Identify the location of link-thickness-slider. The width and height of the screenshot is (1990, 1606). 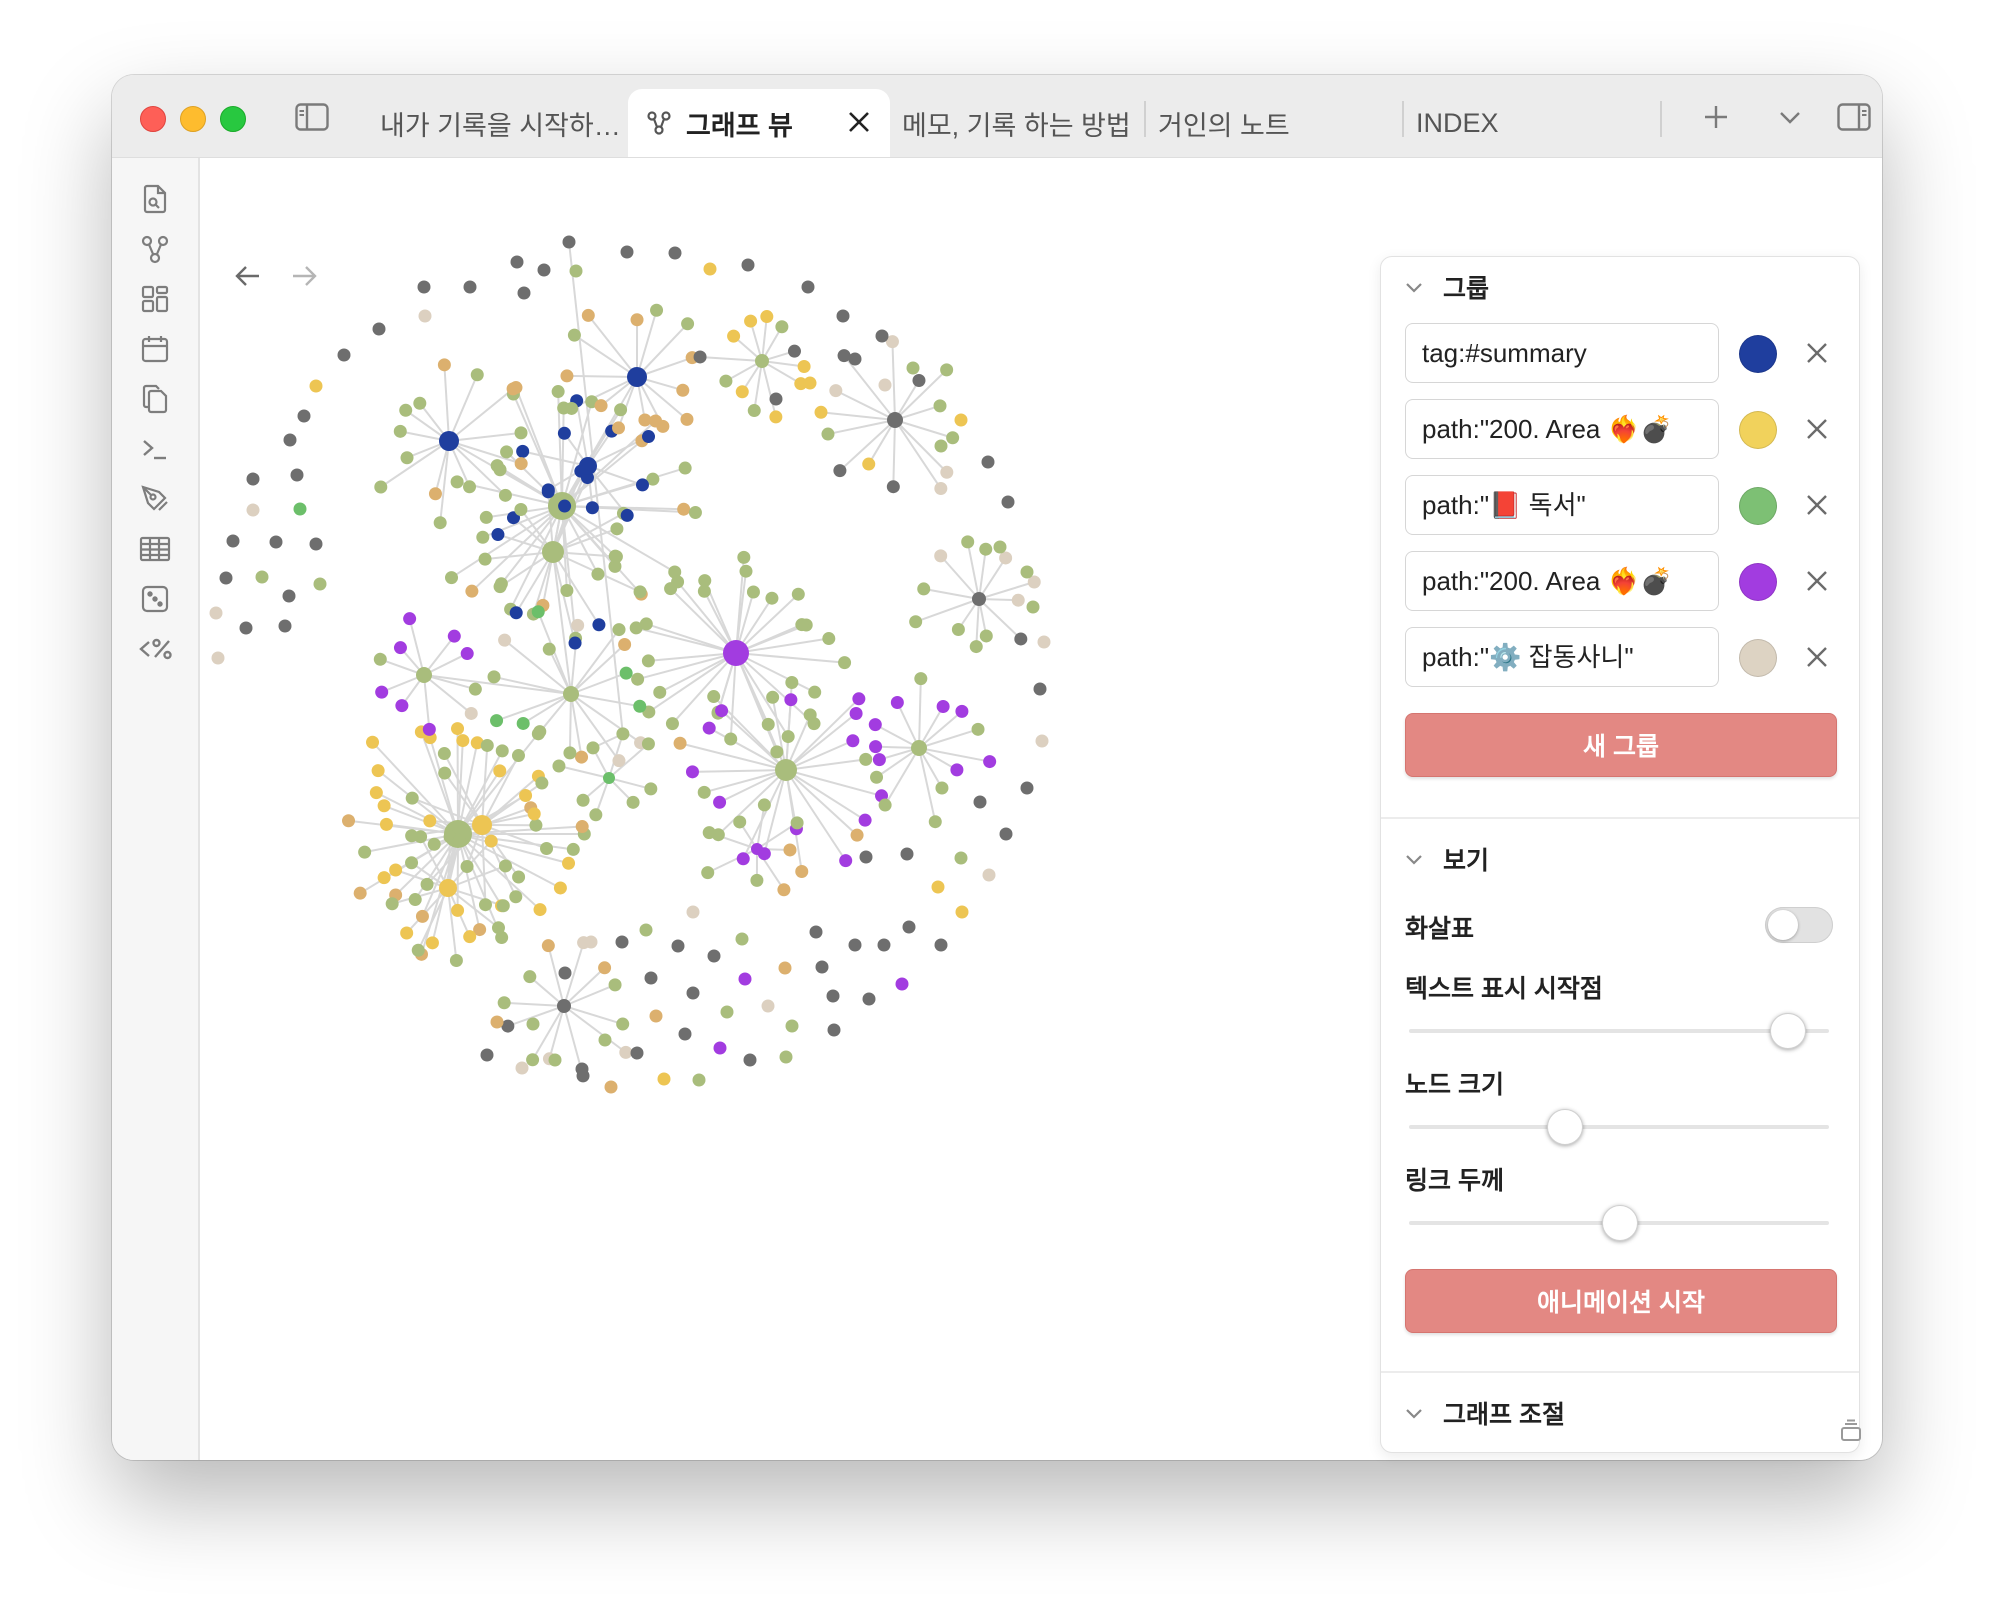
(1619, 1223).